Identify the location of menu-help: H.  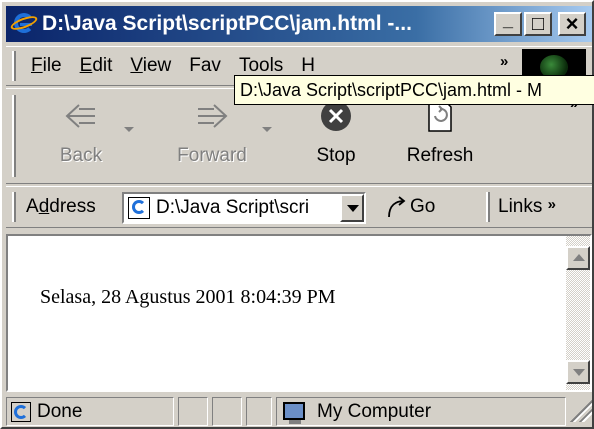
(308, 66).